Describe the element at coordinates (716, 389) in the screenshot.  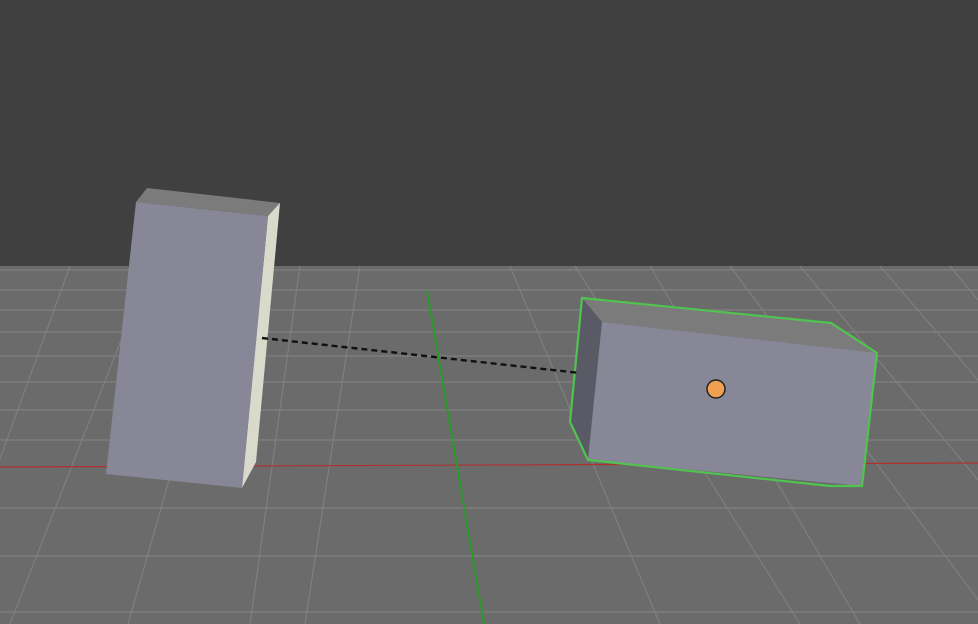
I see `object-origin-marker` at that location.